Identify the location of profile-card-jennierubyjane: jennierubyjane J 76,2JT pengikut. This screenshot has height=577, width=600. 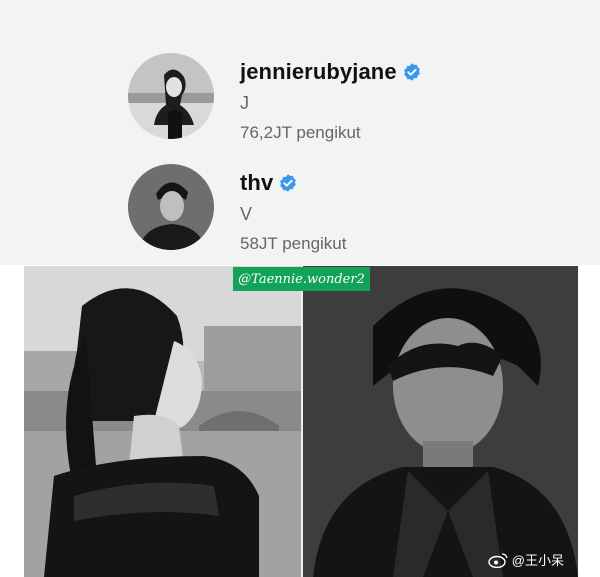
(275, 98).